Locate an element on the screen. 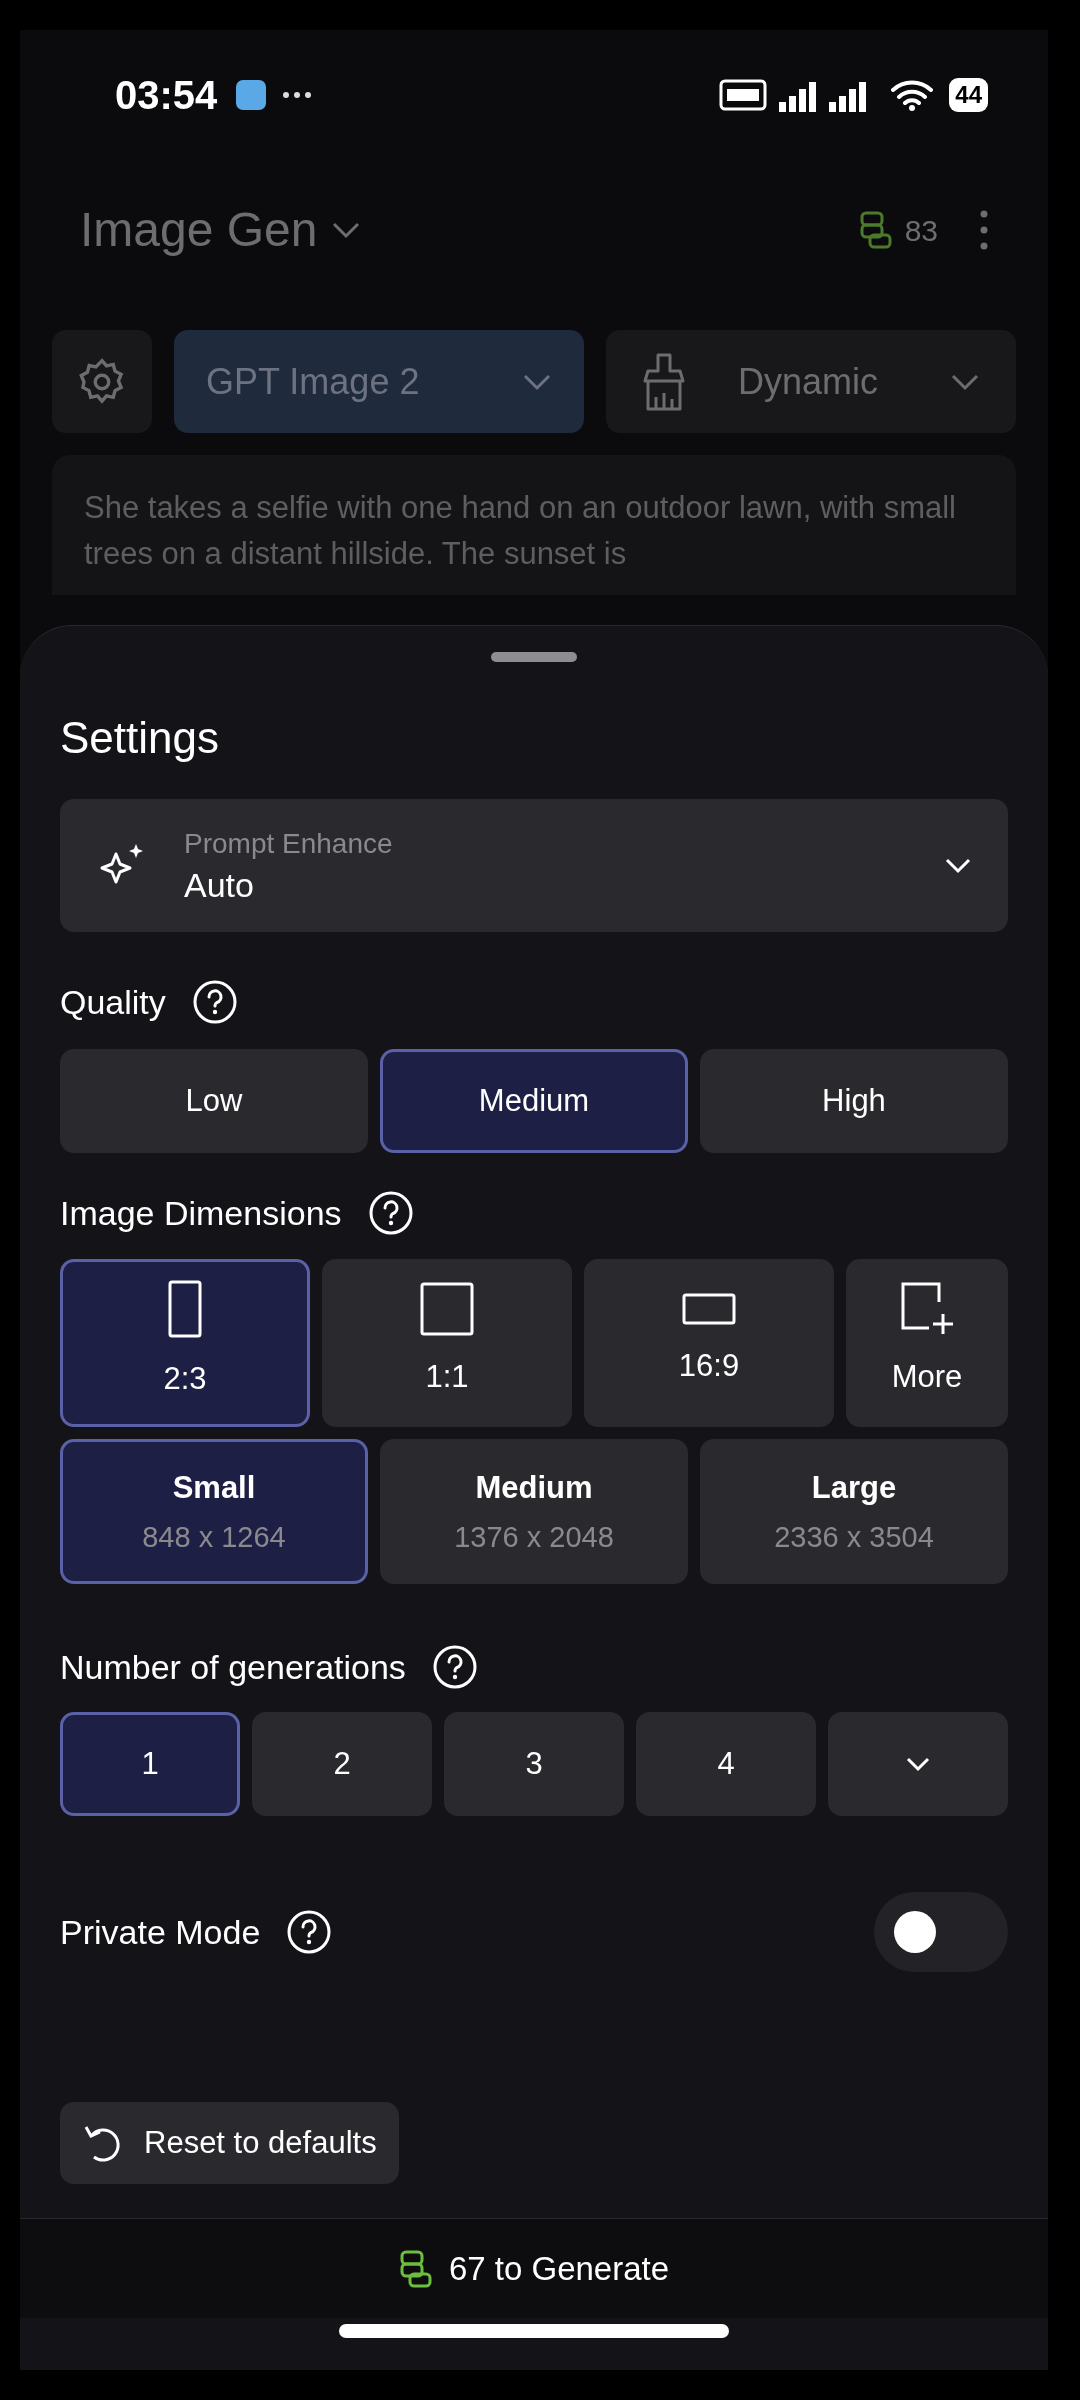 Image resolution: width=1080 pixels, height=2400 pixels. size-option: Large 2336 x 3504 is located at coordinates (854, 1511).